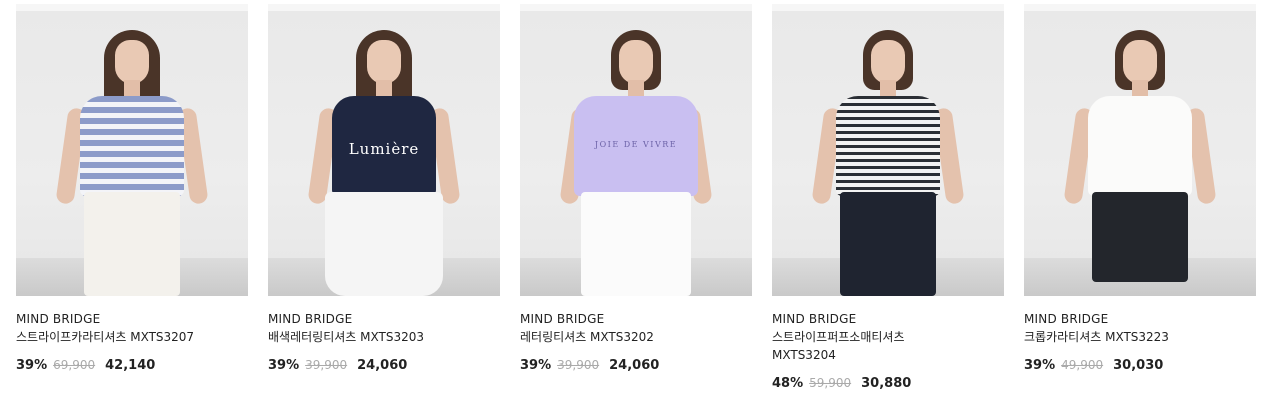  I want to click on sale-price: 30,880, so click(886, 383).